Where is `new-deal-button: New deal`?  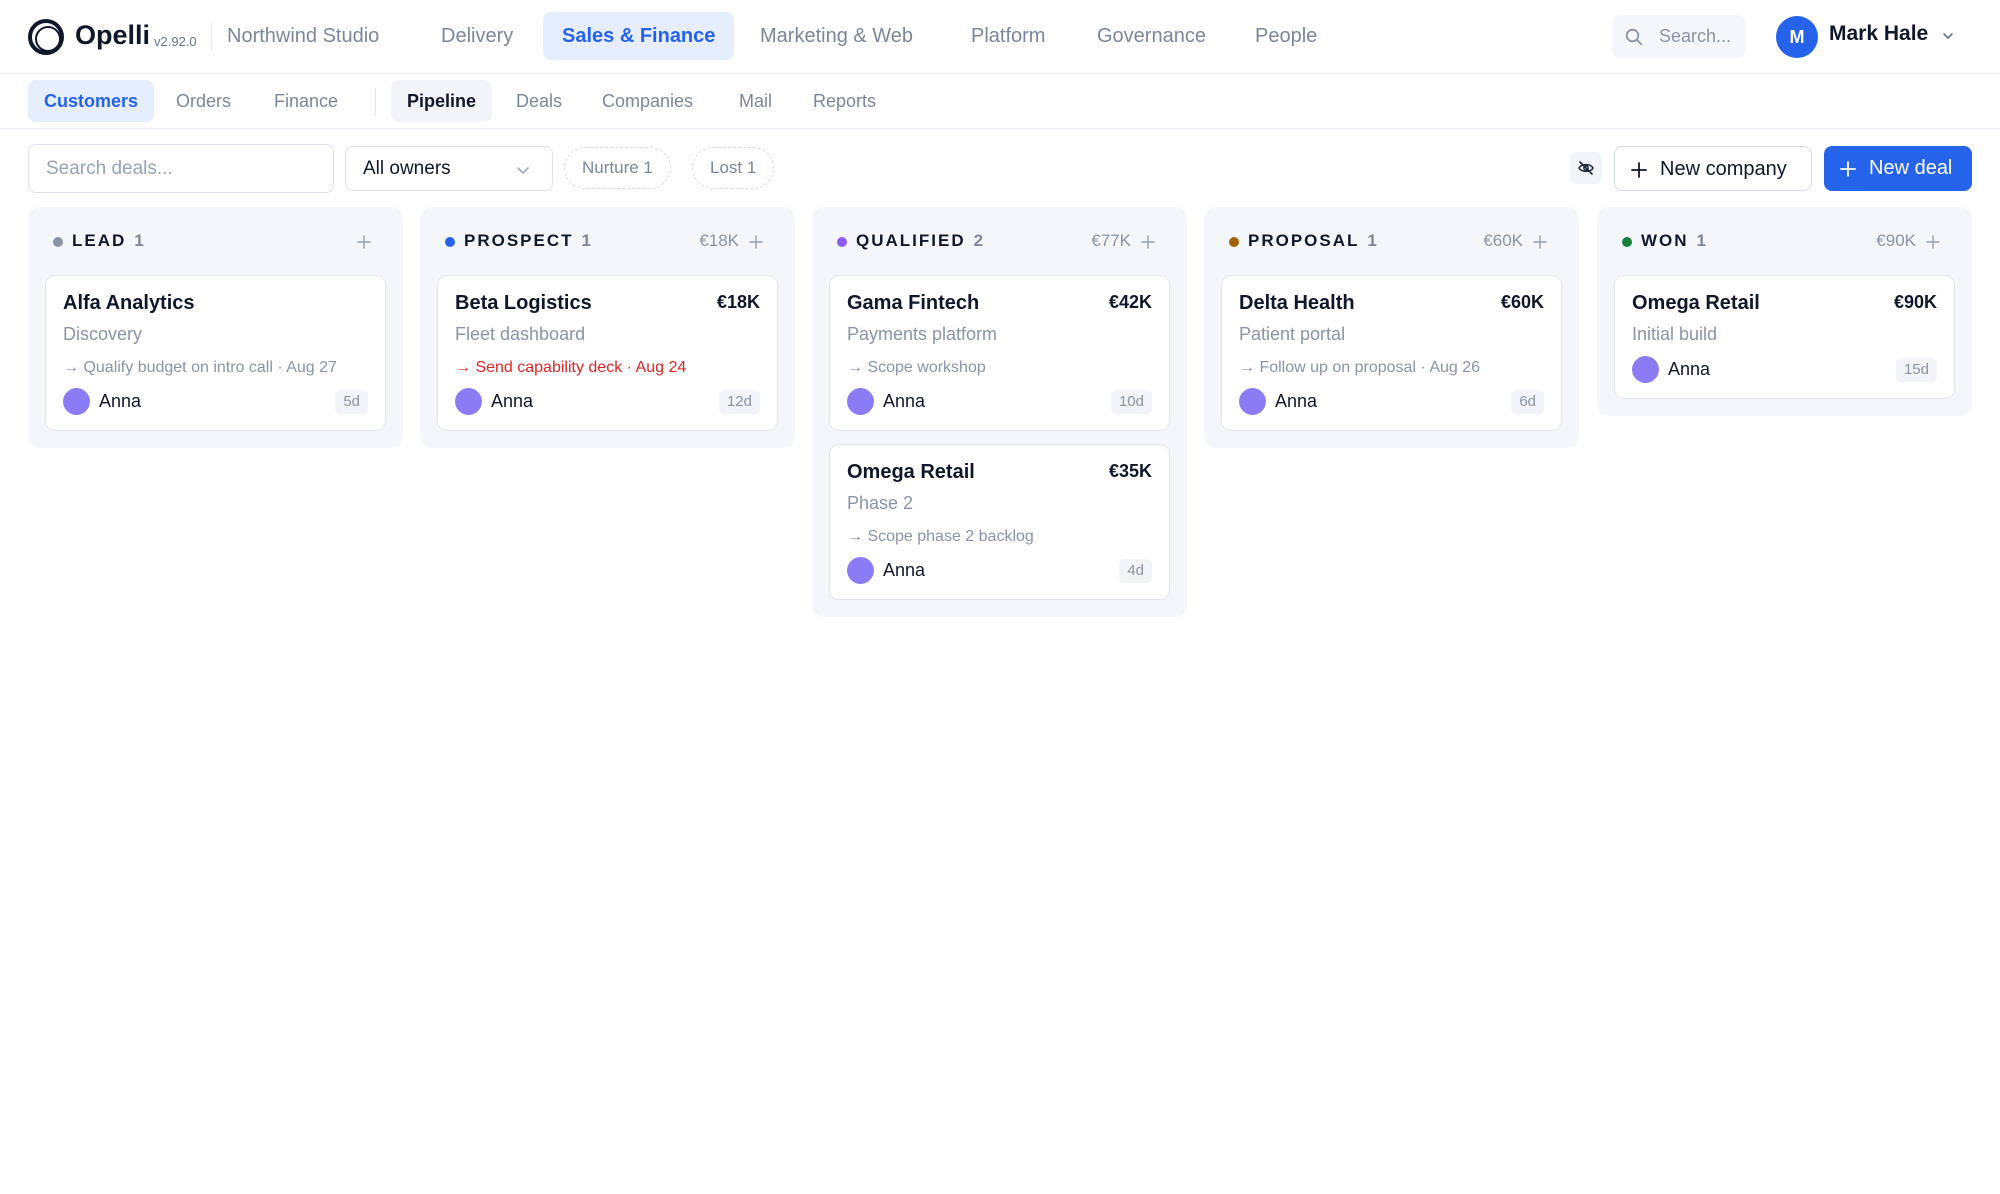
new-deal-button: New deal is located at coordinates (1898, 168).